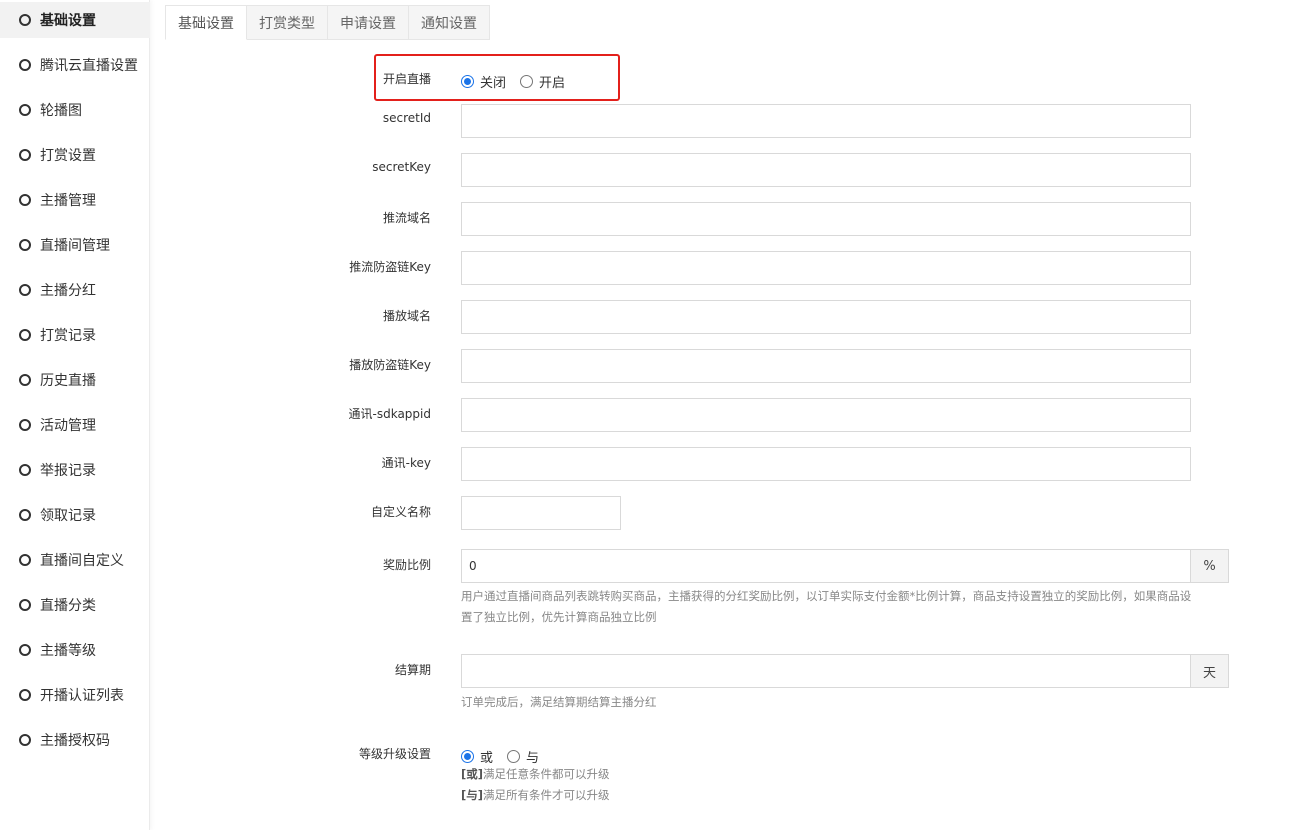 The height and width of the screenshot is (830, 1292). I want to click on sidebar-item-auth-code: 主播授权码, so click(75, 740).